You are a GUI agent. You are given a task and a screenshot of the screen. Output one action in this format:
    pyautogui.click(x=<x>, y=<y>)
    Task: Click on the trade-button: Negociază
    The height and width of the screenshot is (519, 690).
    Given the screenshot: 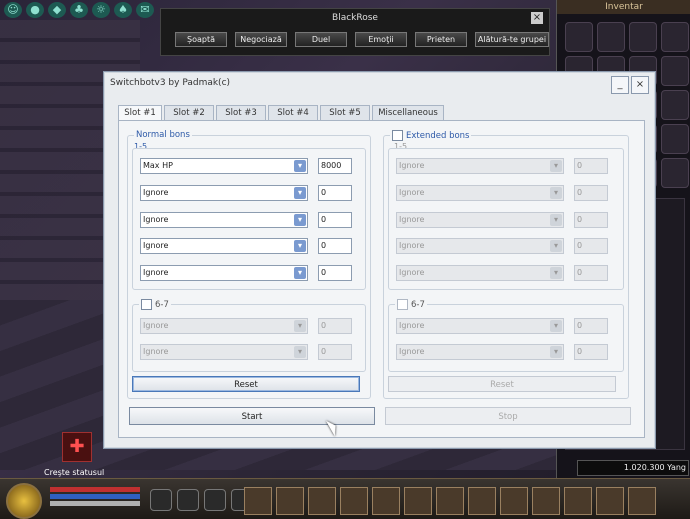 What is the action you would take?
    pyautogui.click(x=261, y=39)
    